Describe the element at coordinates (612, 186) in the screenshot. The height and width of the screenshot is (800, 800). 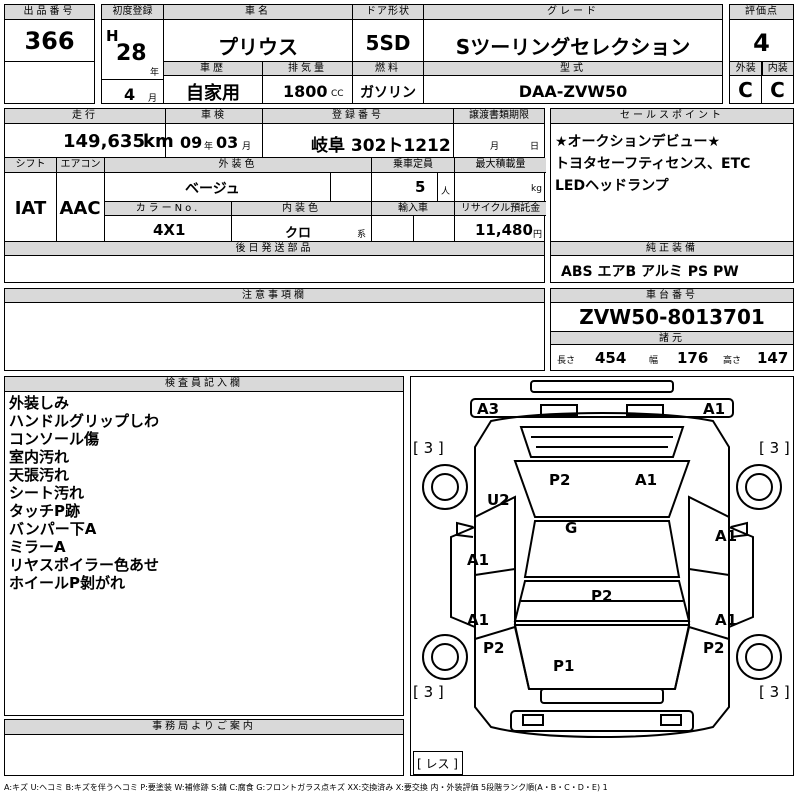
I see `sales-point-line: LEDヘッドランプ` at that location.